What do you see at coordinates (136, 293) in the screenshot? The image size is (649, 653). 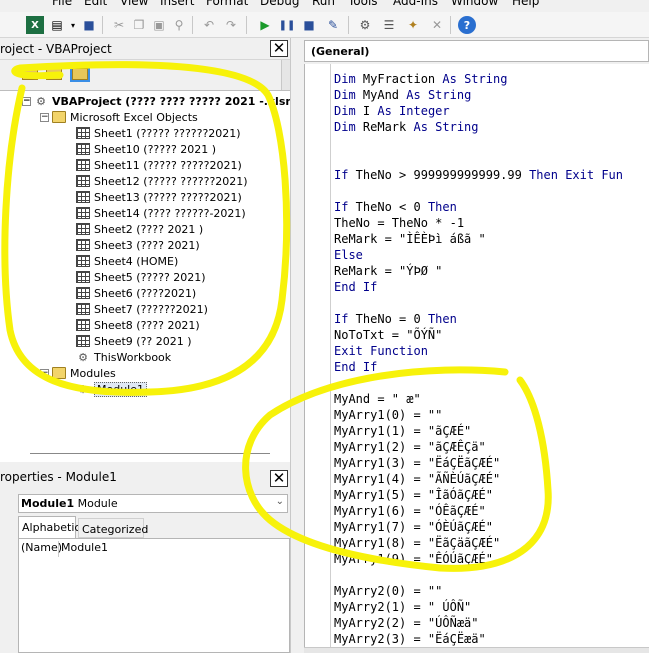 I see `tree-node-sheet: Sheet6 (????2021)` at bounding box center [136, 293].